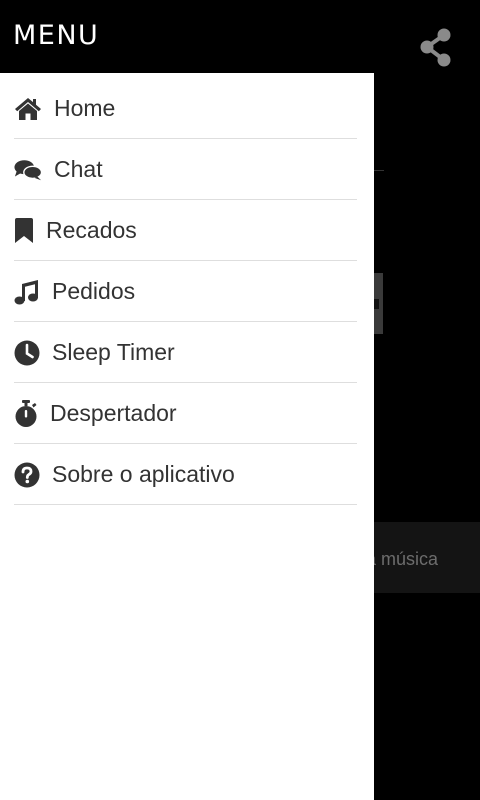  Describe the element at coordinates (185, 353) in the screenshot. I see `menu-item-sleep-timer: Sleep Timer` at that location.